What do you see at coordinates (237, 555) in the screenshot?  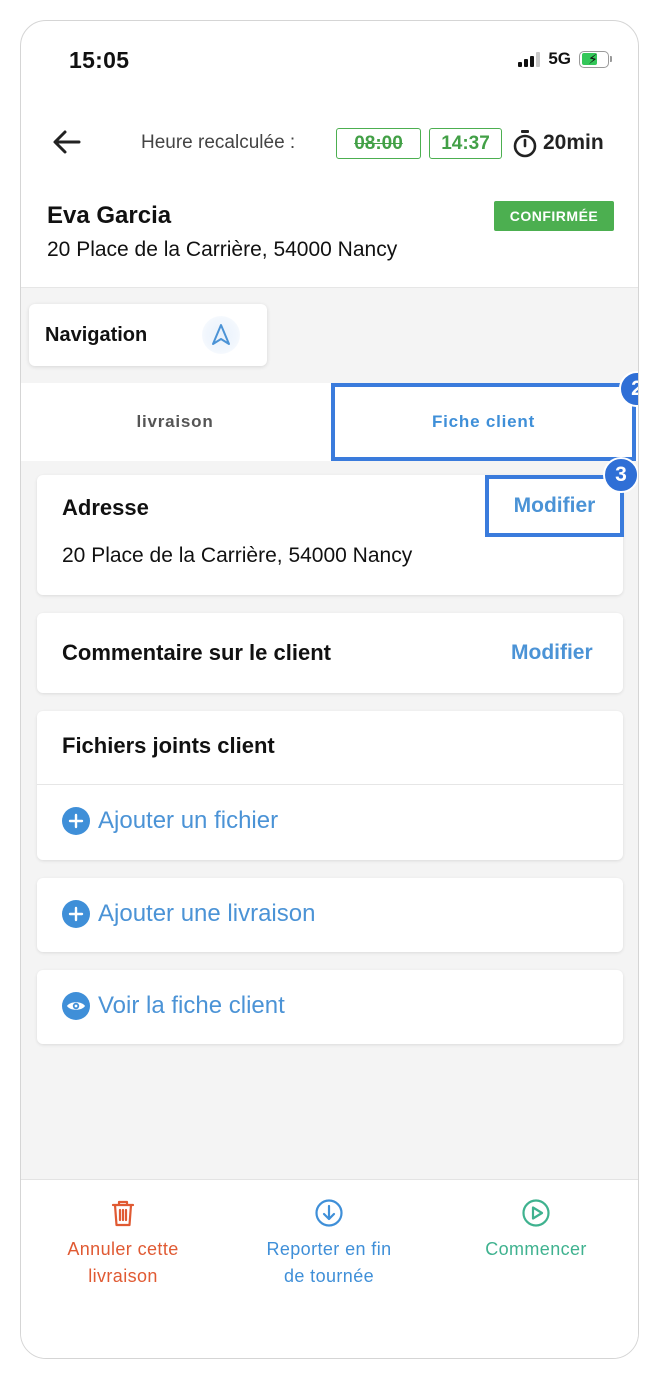 I see `address-value: 20 Place de la Carrière, 54000 Nancy` at bounding box center [237, 555].